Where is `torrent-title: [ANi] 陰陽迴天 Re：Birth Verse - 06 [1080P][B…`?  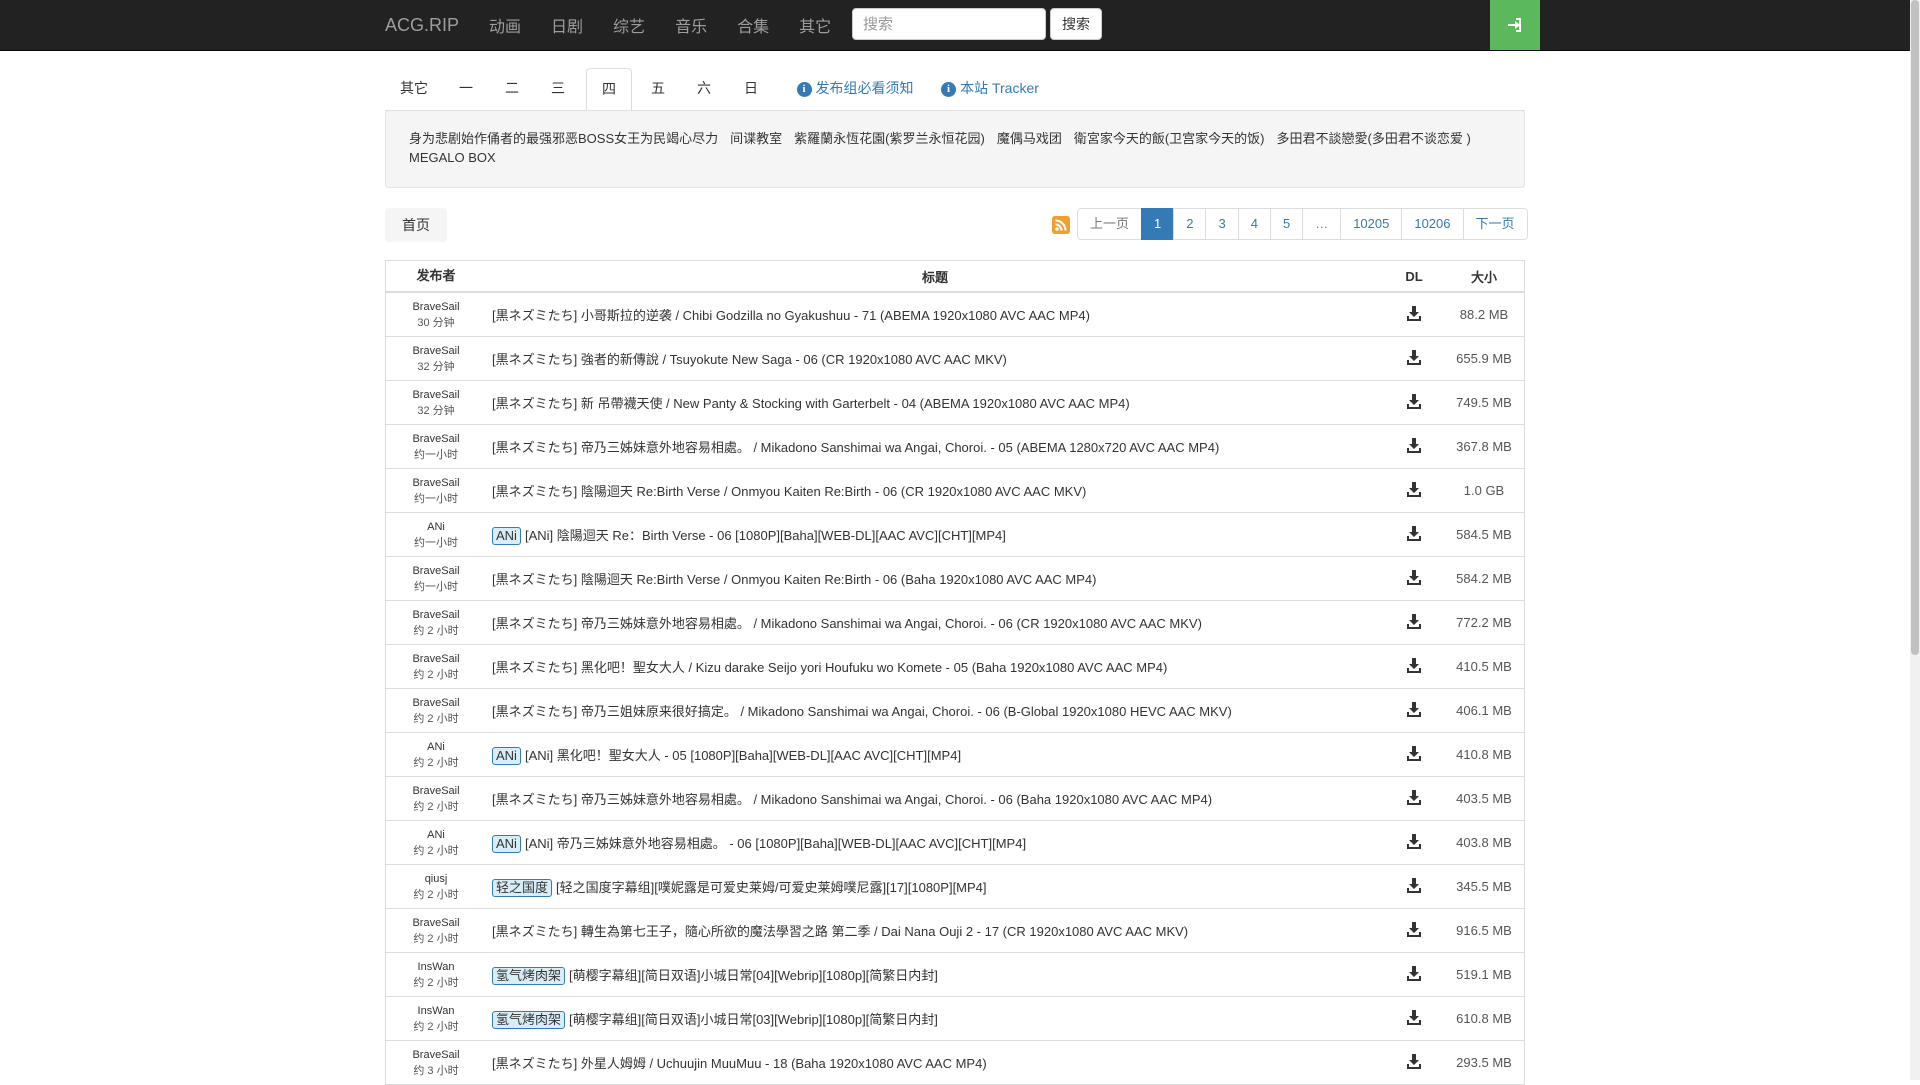
torrent-title: [ANi] 陰陽迴天 Re：Birth Verse - 06 [1080P][B… is located at coordinates (765, 535).